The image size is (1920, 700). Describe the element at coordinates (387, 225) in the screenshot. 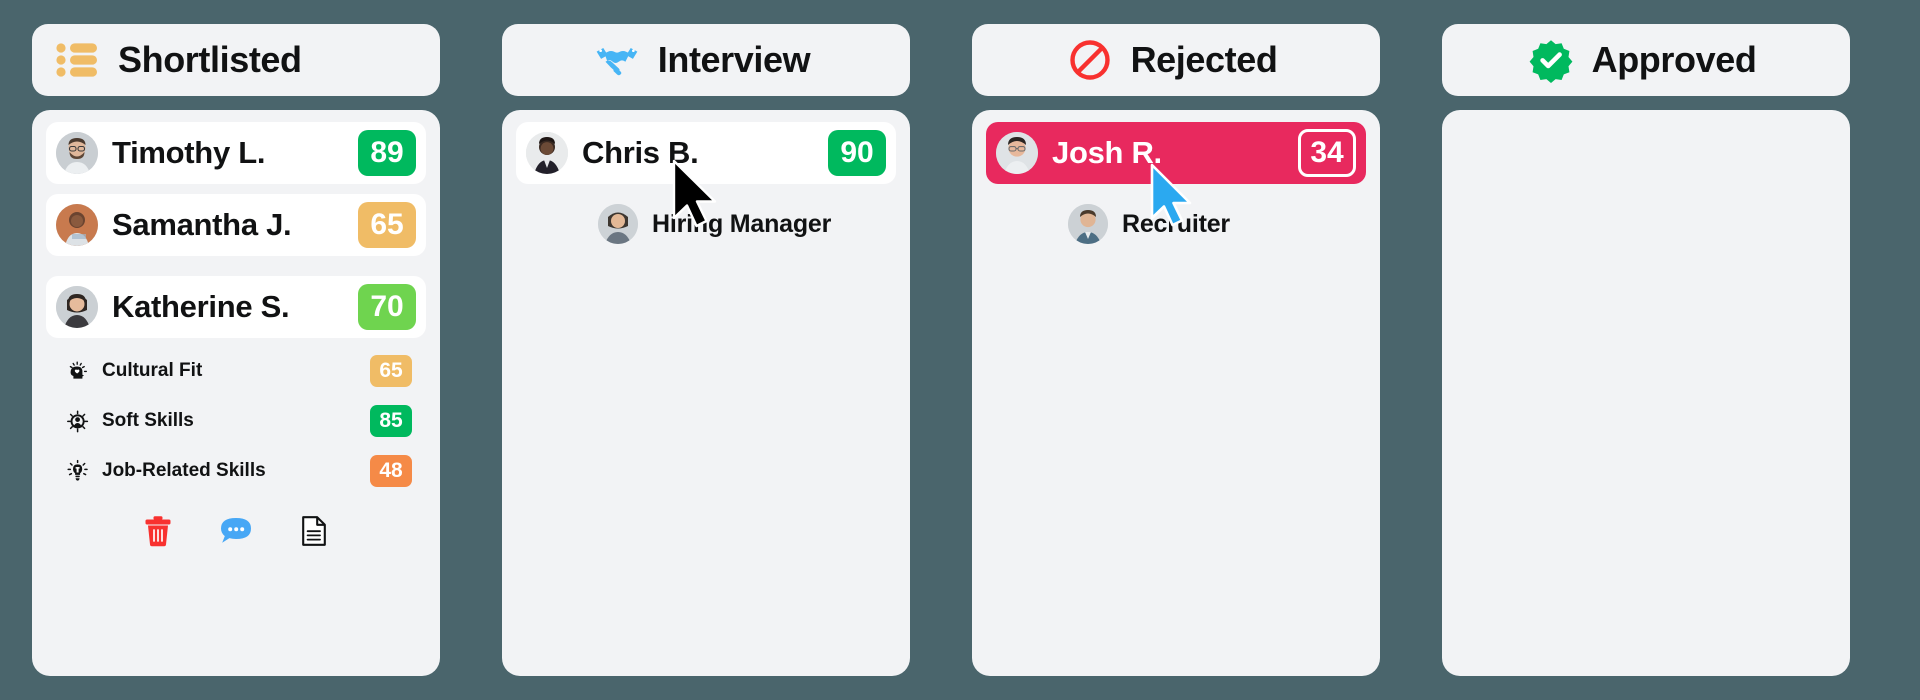

I see `score-badge: 65` at that location.